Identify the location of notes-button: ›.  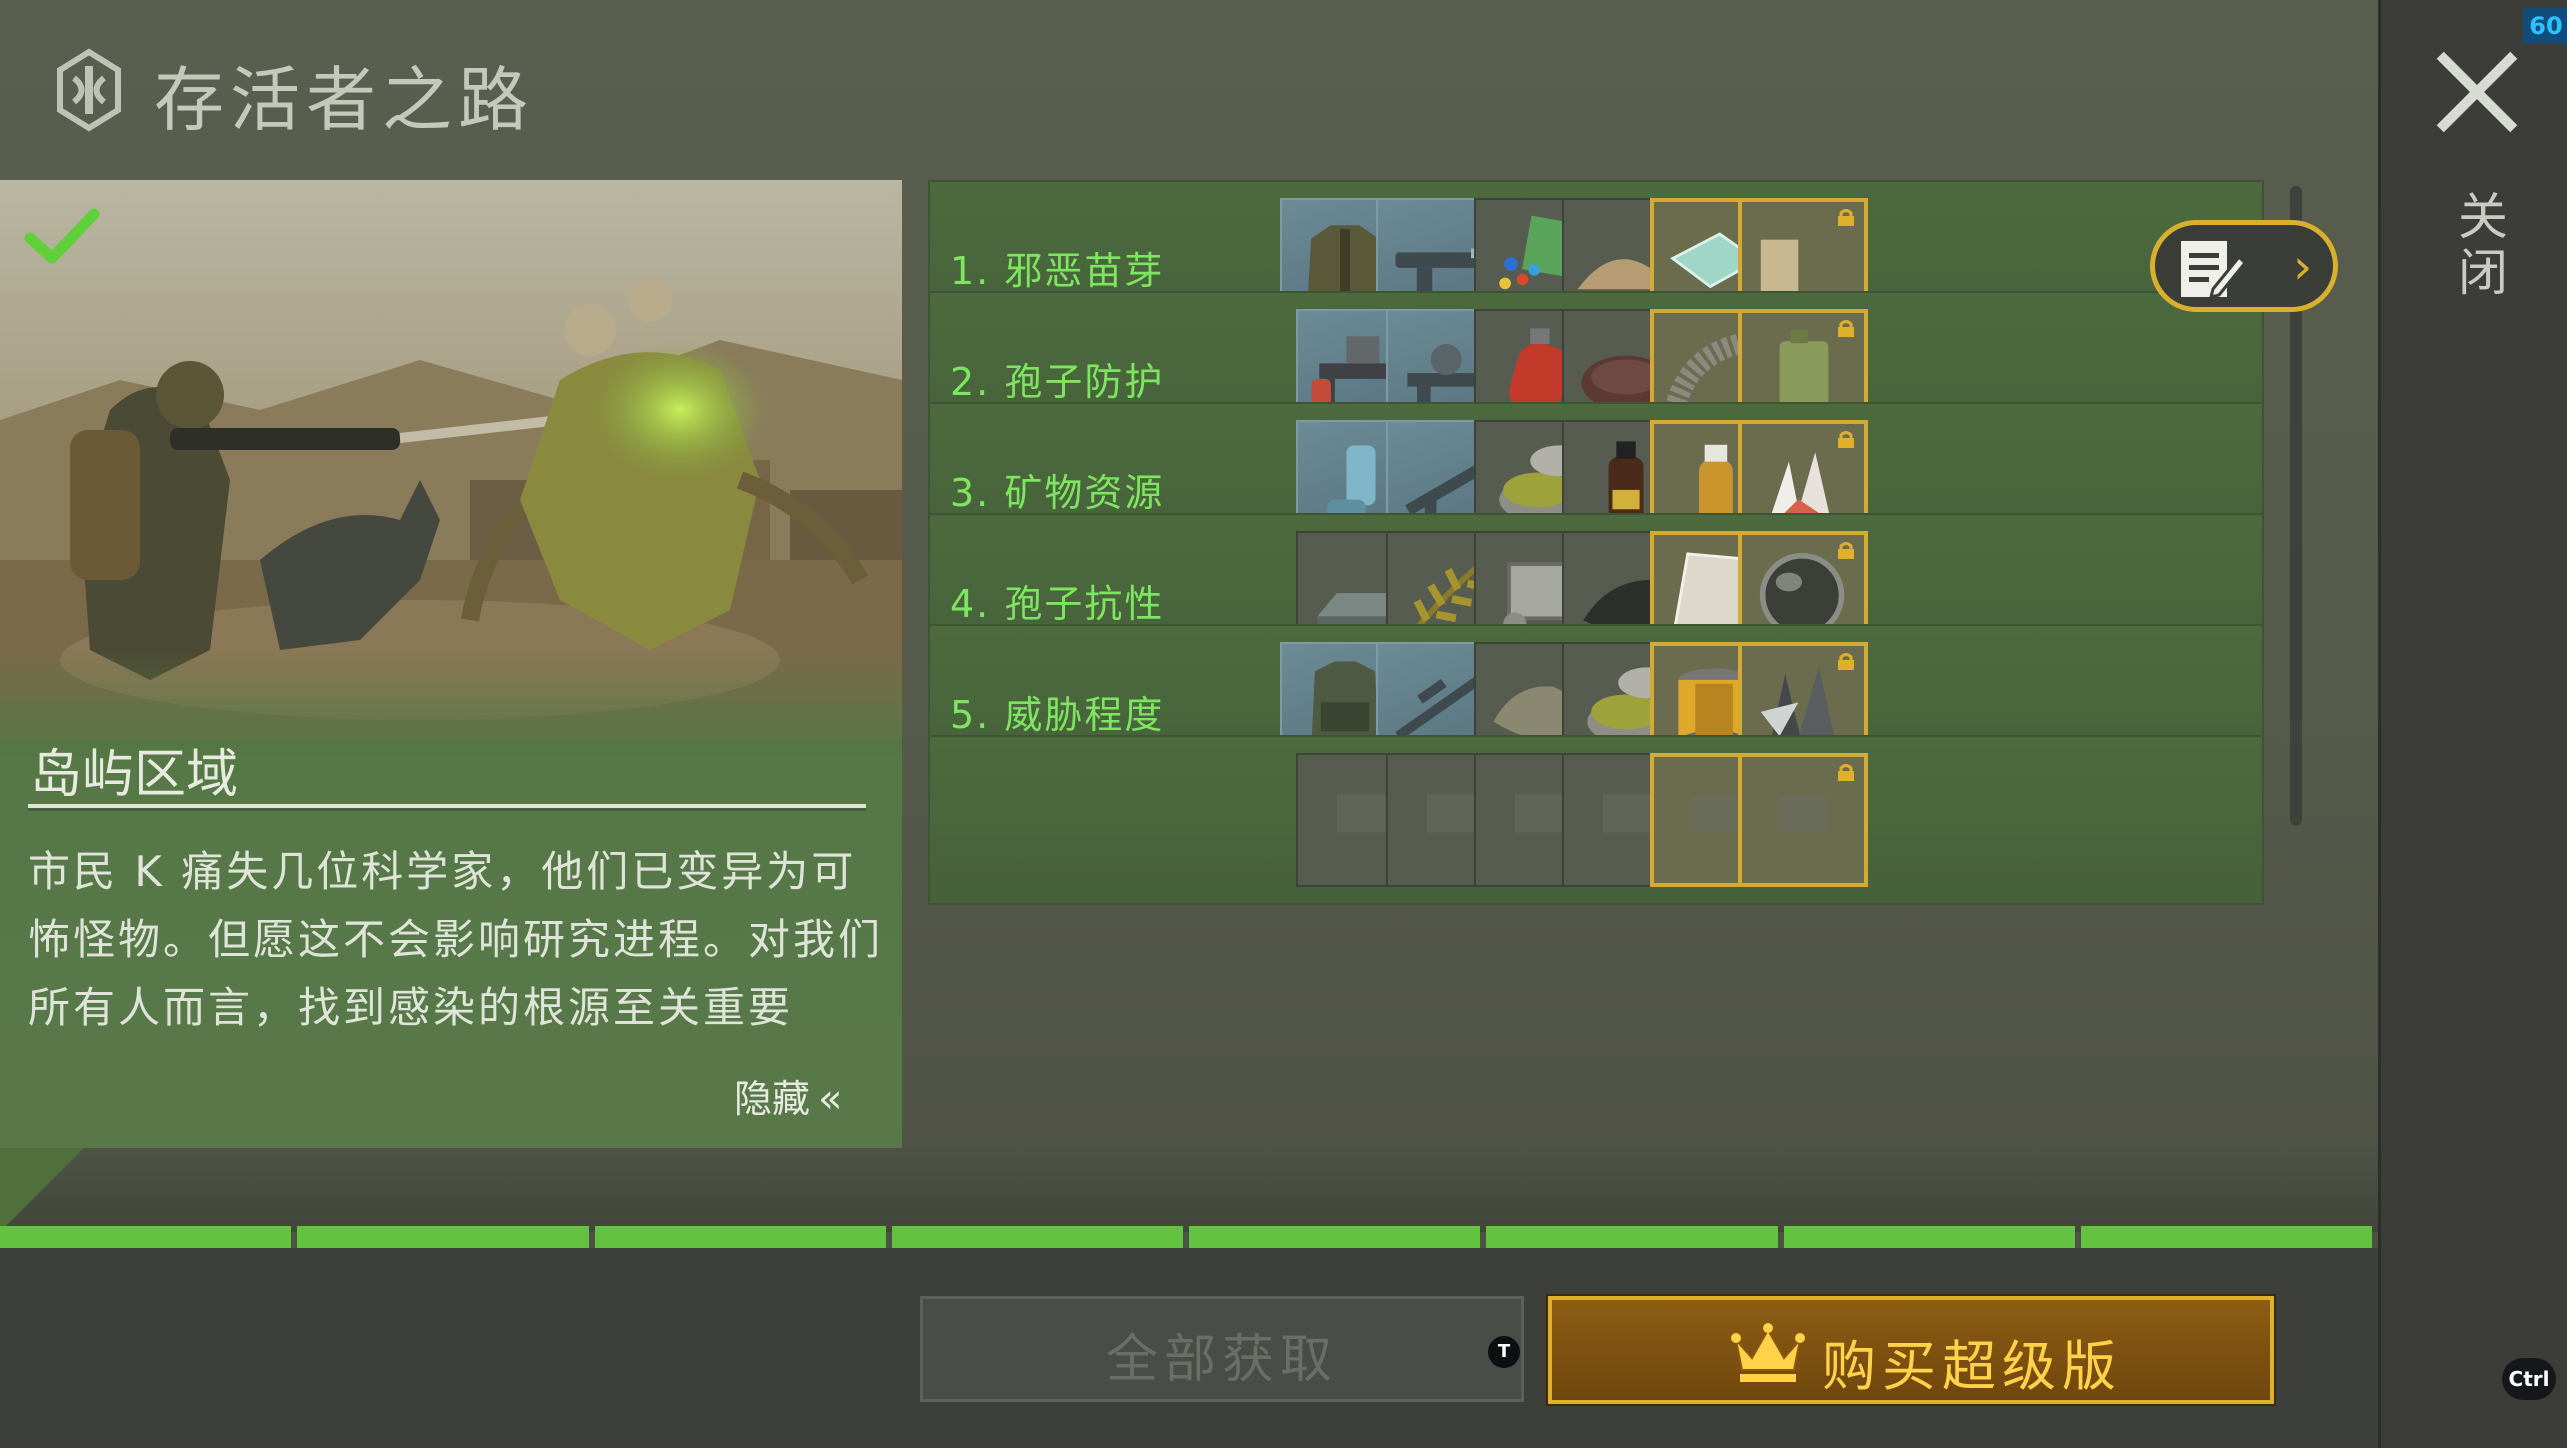
(2244, 266).